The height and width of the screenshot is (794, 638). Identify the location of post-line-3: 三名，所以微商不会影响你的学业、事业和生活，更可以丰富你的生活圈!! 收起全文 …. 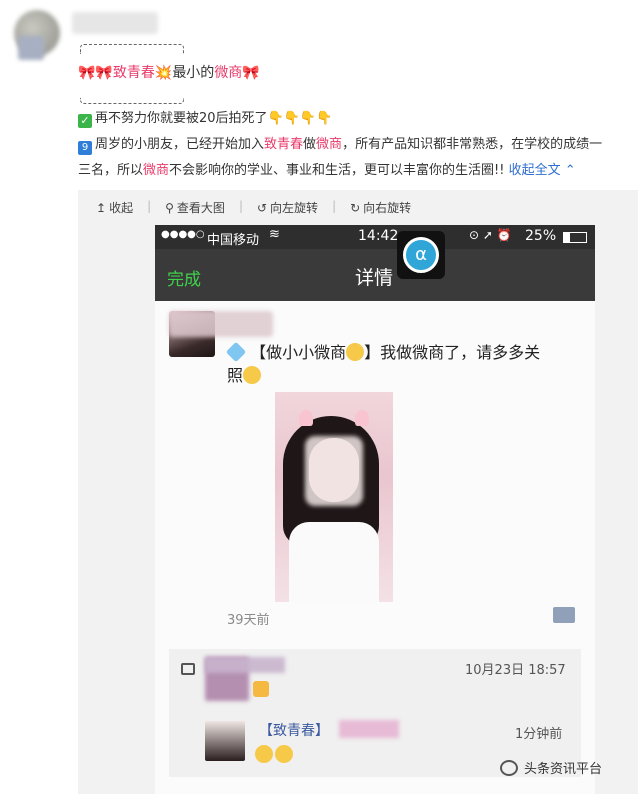
(327, 170).